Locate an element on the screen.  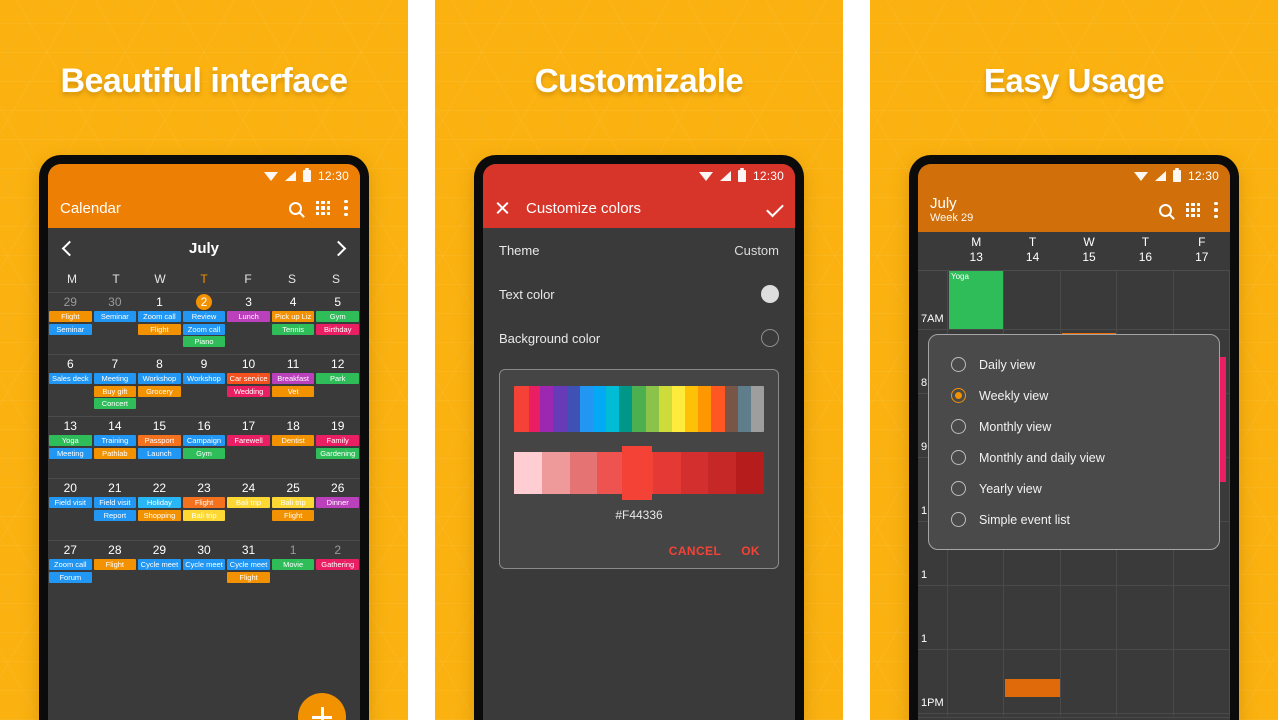
day-cell: 14 Training Pathlab is located at coordinates (115, 447).